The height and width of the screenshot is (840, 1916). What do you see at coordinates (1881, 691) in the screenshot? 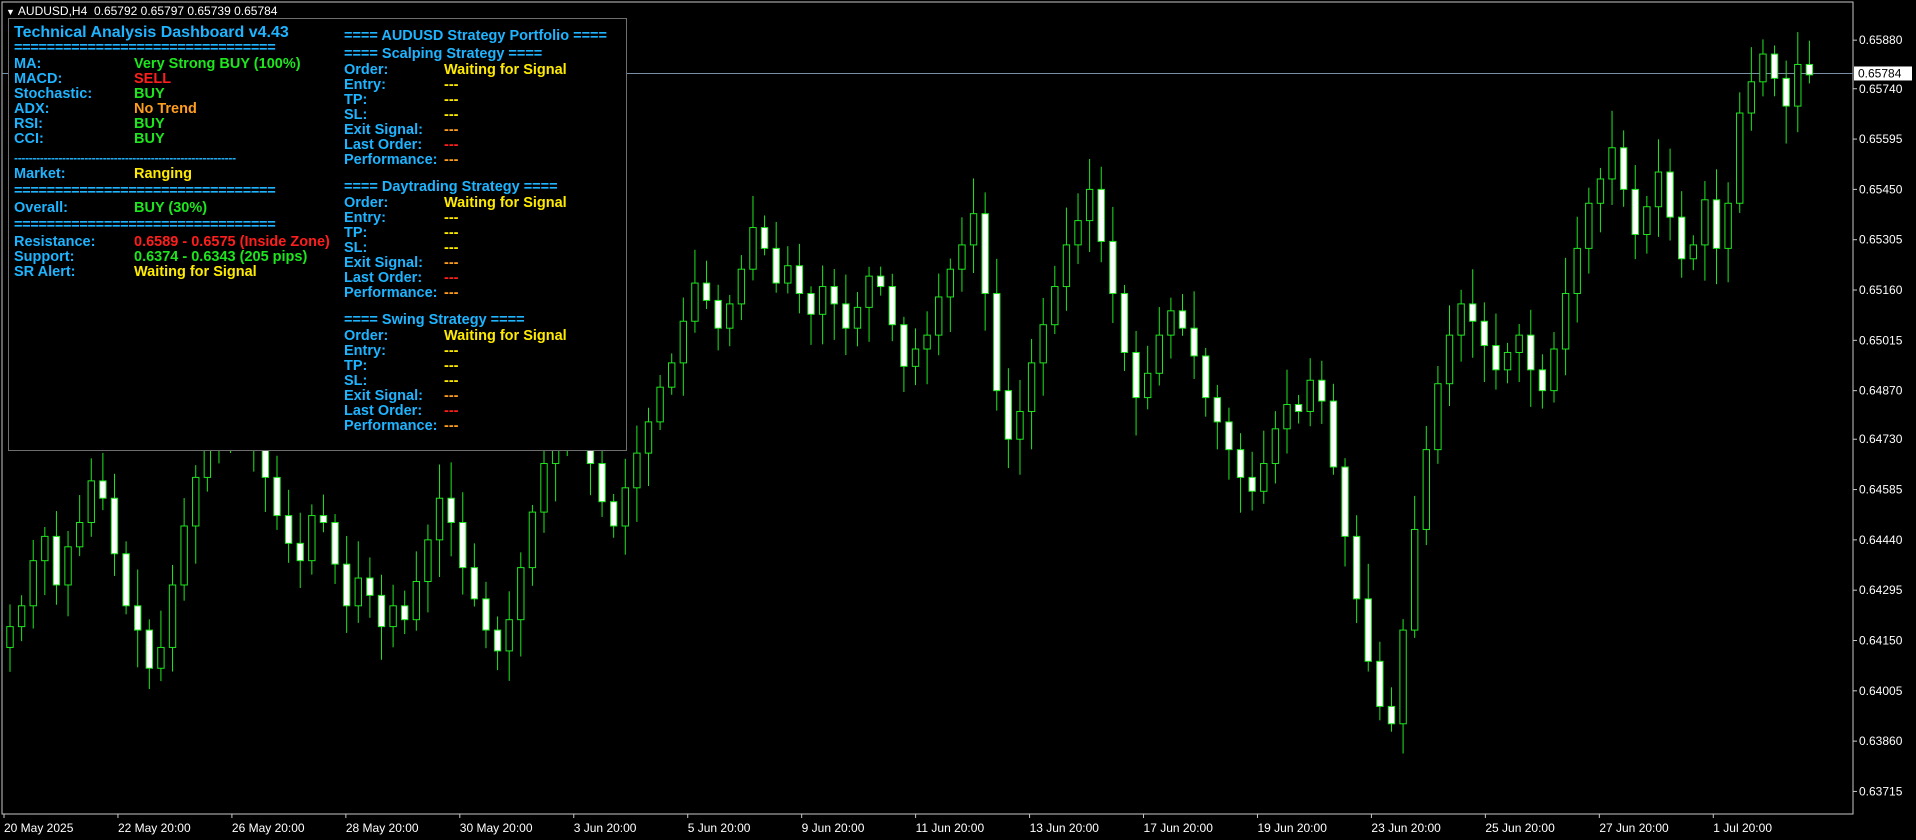
I see `y-tick-label: 0.64005` at bounding box center [1881, 691].